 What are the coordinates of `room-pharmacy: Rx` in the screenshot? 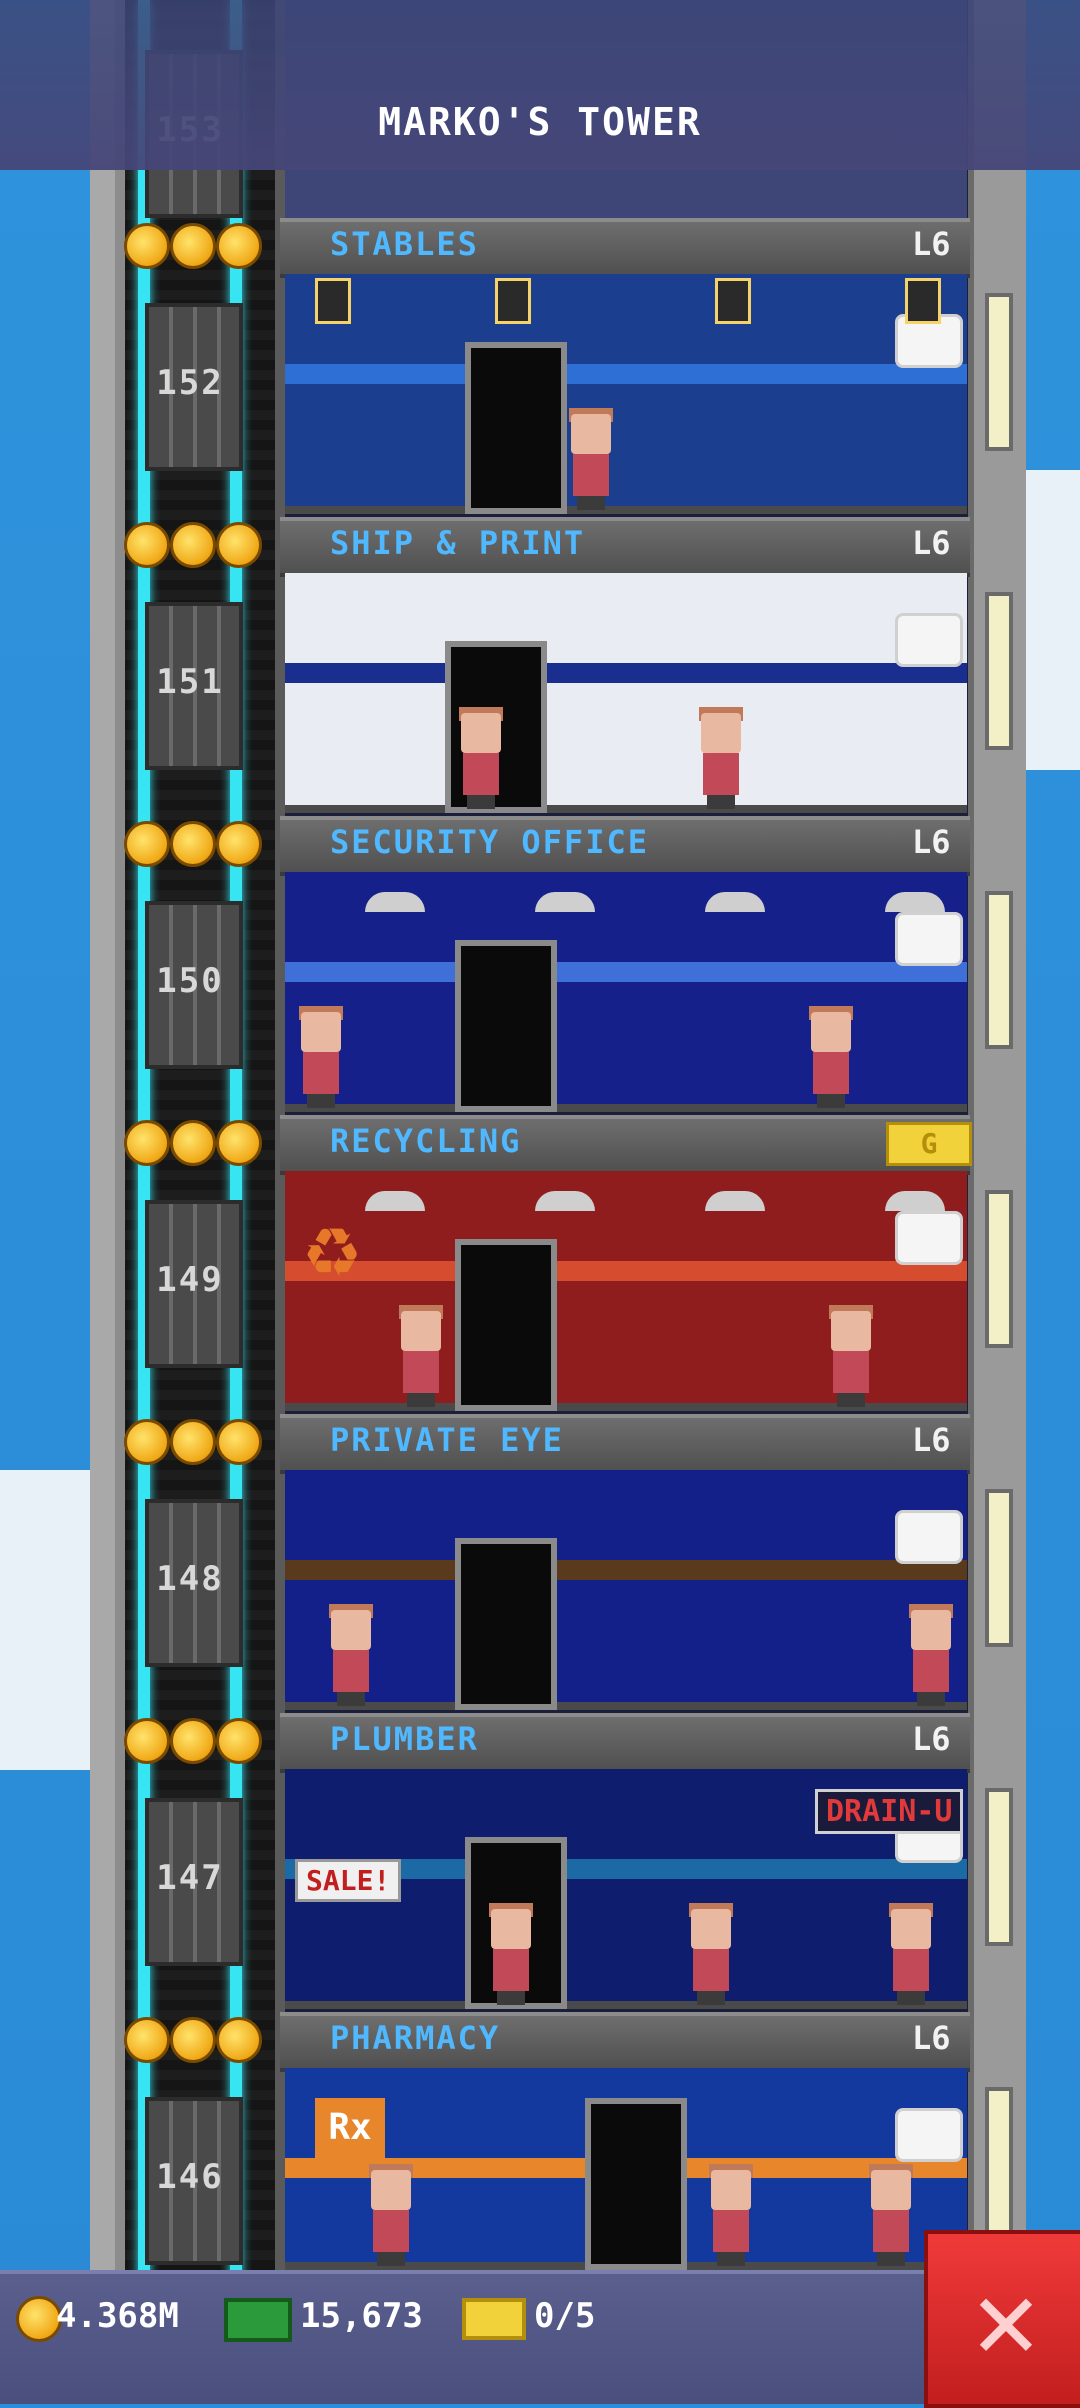 It's located at (626, 2169).